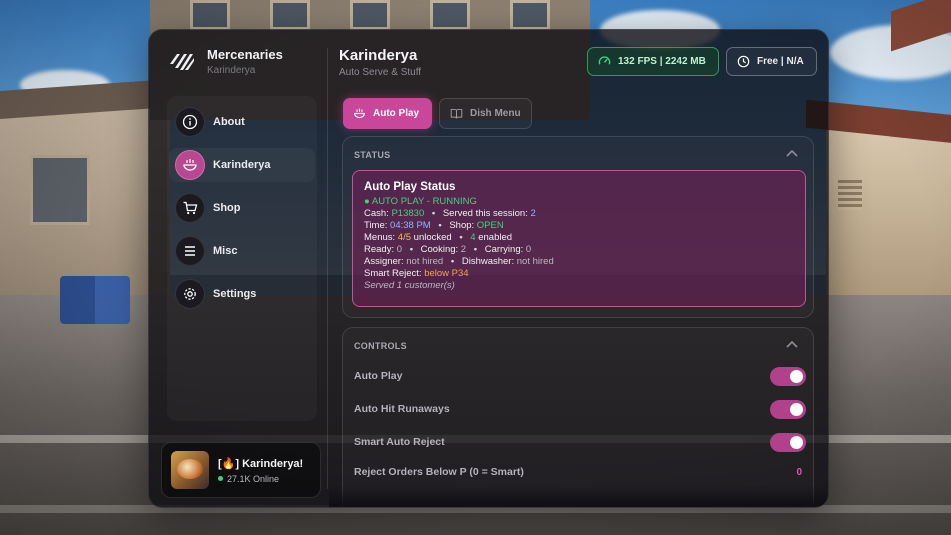 The width and height of the screenshot is (951, 535). Describe the element at coordinates (399, 442) in the screenshot. I see `control-label: Smart Auto Reject` at that location.